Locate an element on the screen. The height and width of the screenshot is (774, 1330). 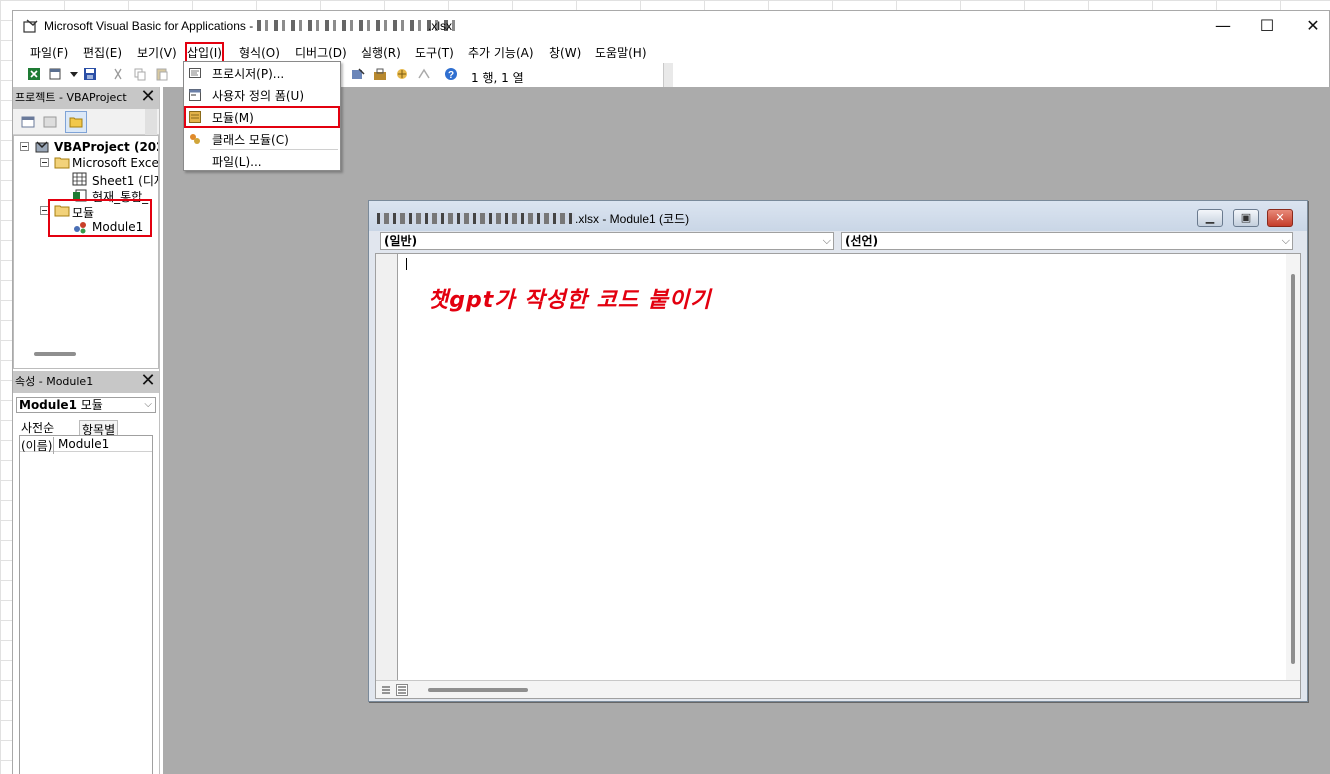
toolbar-overflow-grip is located at coordinates (668, 75).